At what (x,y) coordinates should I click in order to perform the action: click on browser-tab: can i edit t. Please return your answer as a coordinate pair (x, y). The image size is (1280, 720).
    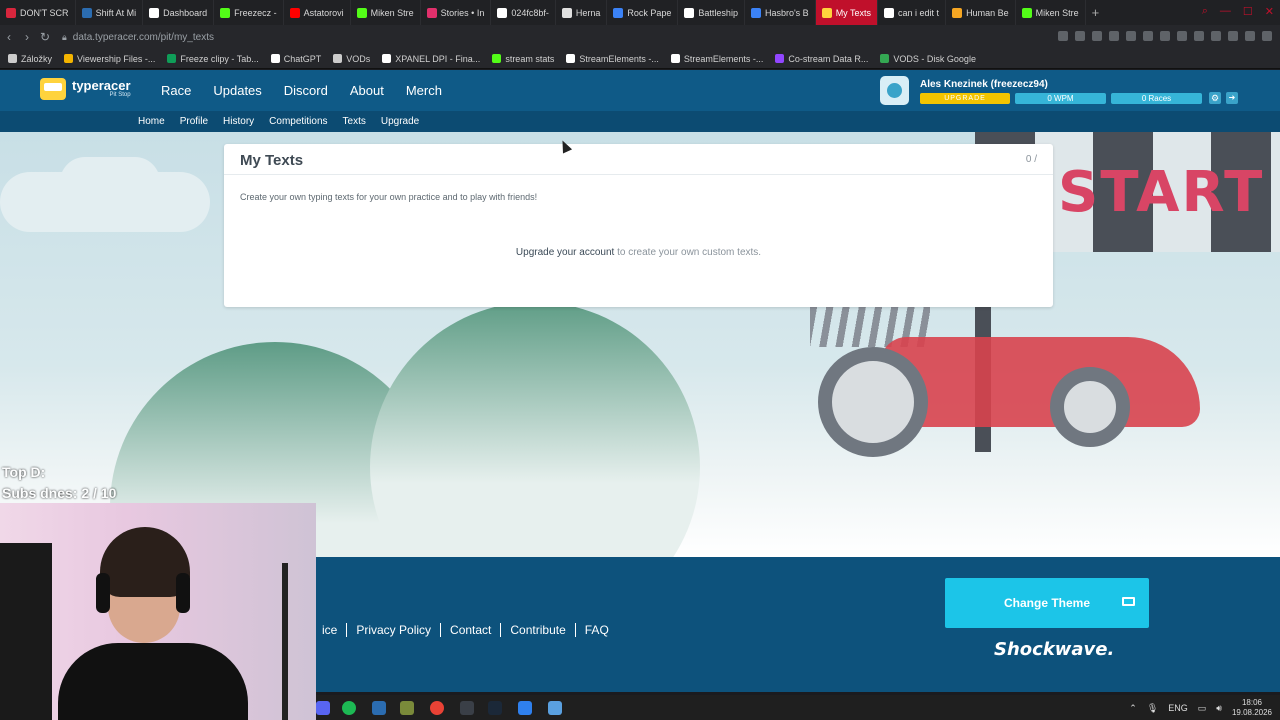
    Looking at the image, I should click on (912, 12).